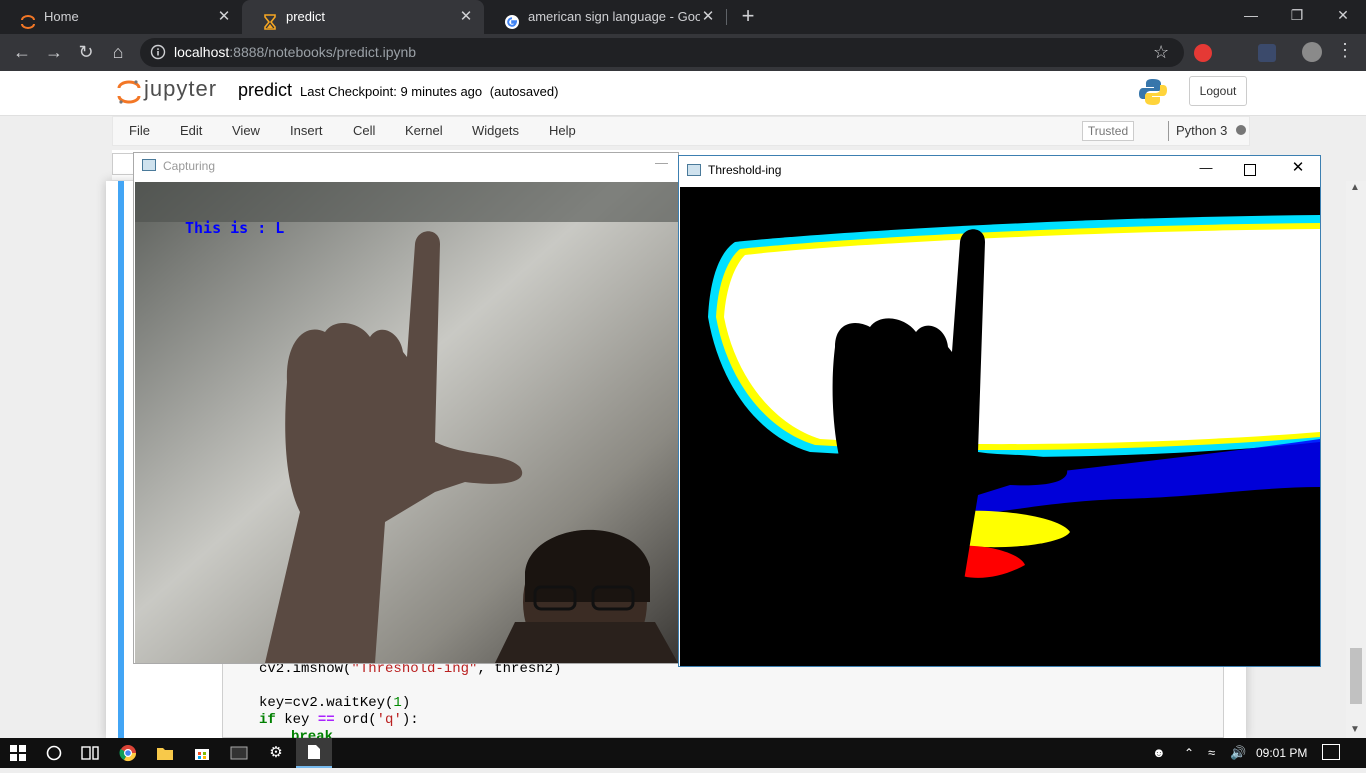 Image resolution: width=1366 pixels, height=773 pixels. What do you see at coordinates (314, 753) in the screenshot?
I see `notepad-taskbar-icon` at bounding box center [314, 753].